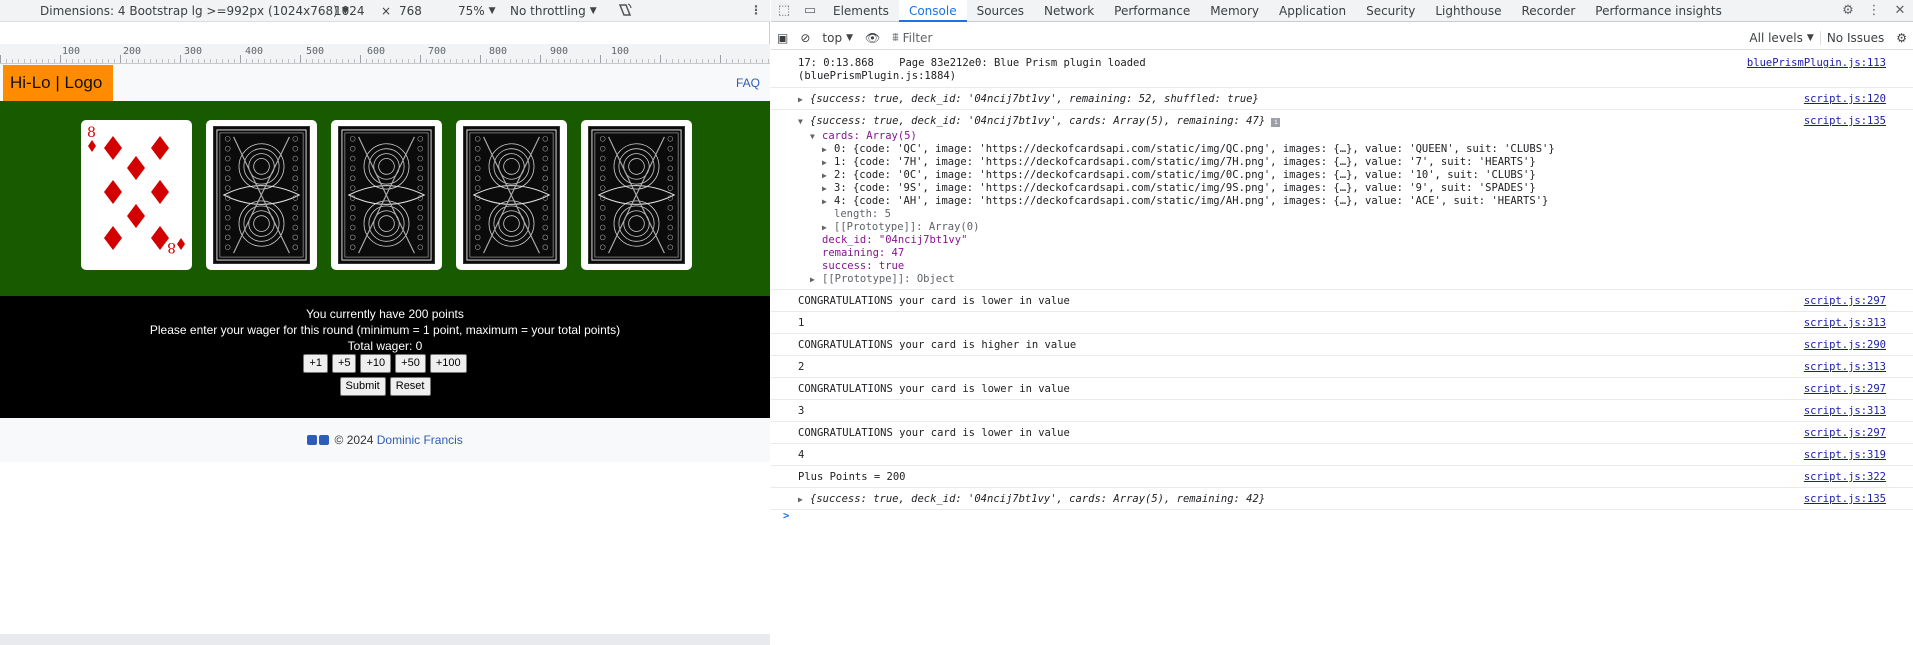  I want to click on zoom-select: 75% ▼, so click(477, 11).